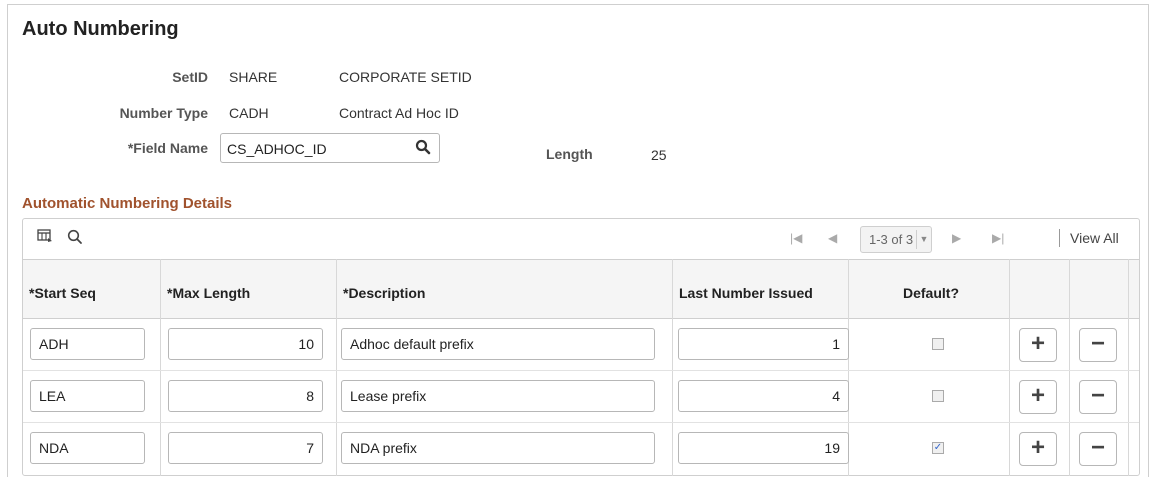  What do you see at coordinates (923, 239) in the screenshot?
I see `chevron-down-icon: ▼` at bounding box center [923, 239].